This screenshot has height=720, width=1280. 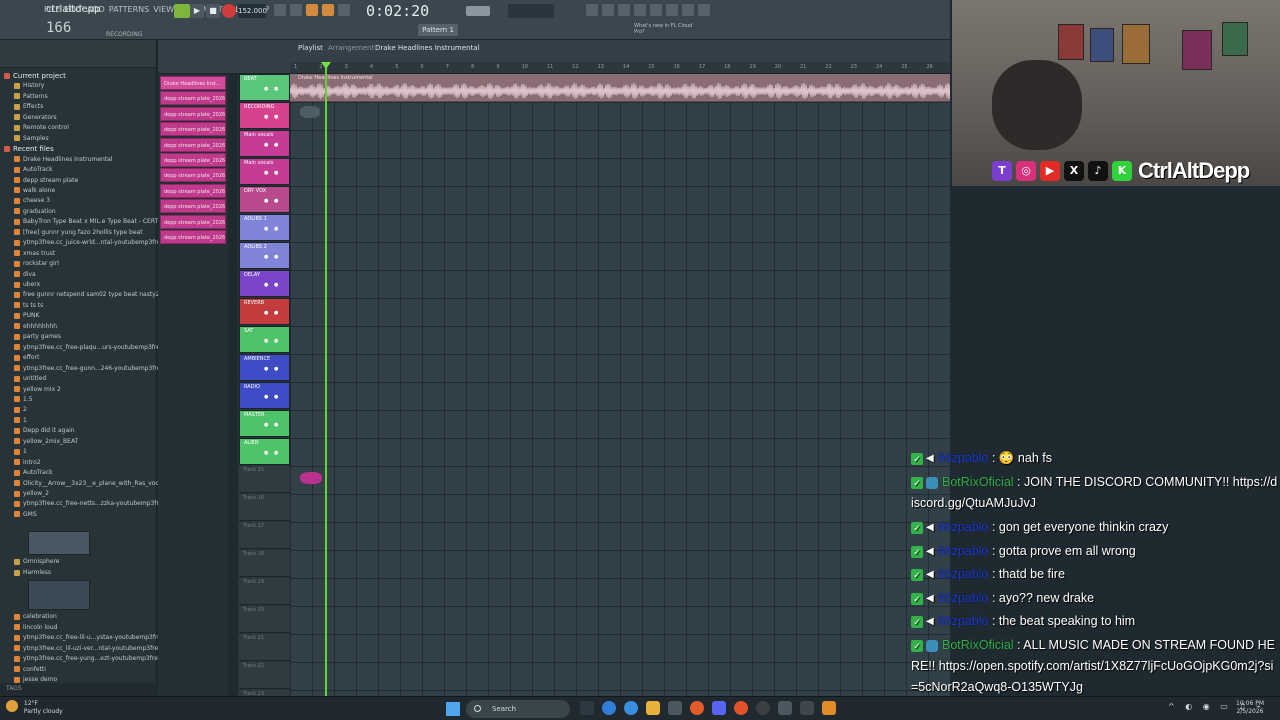 I want to click on browser-item: untitled, so click(x=30, y=379).